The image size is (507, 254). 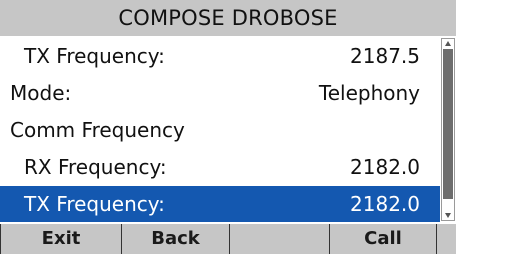 What do you see at coordinates (385, 56) in the screenshot?
I see `list-item-value: 2187.5` at bounding box center [385, 56].